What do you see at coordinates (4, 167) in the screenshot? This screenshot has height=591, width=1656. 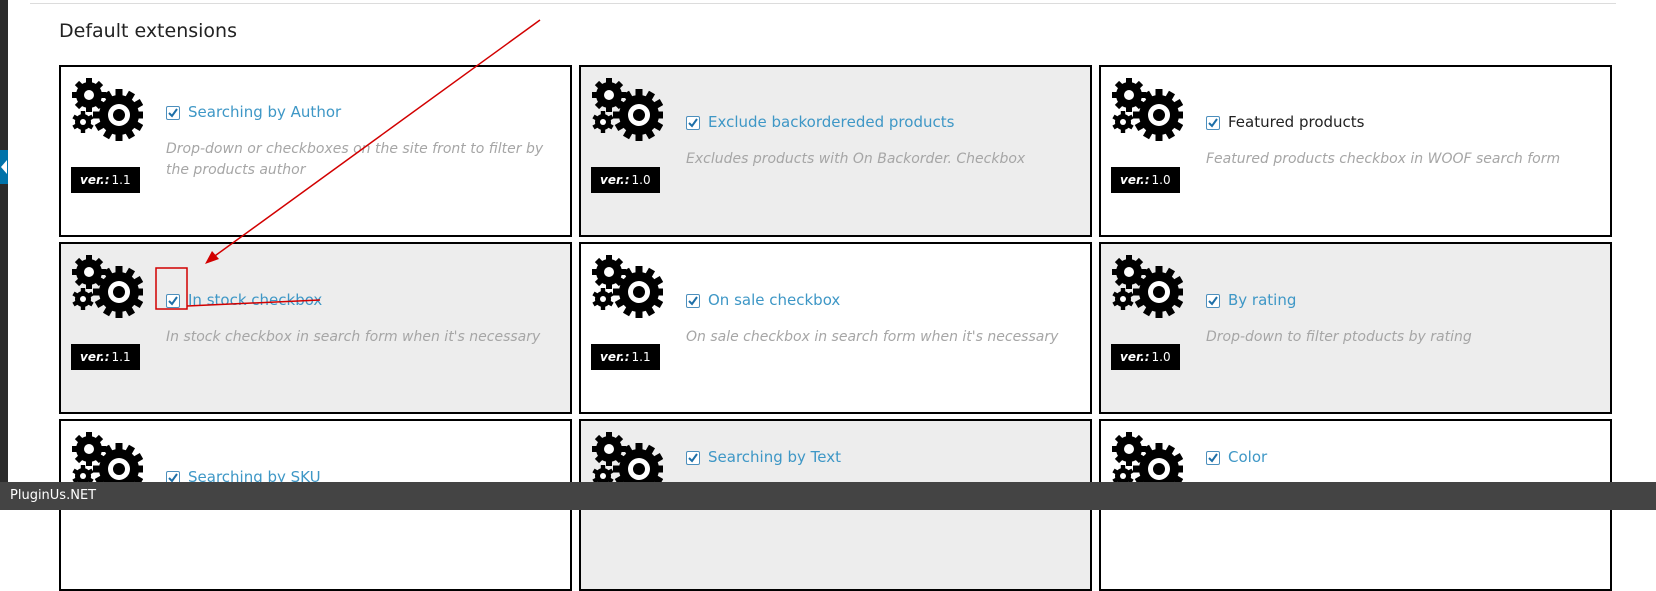 I see `collapse-sidebar-tab` at bounding box center [4, 167].